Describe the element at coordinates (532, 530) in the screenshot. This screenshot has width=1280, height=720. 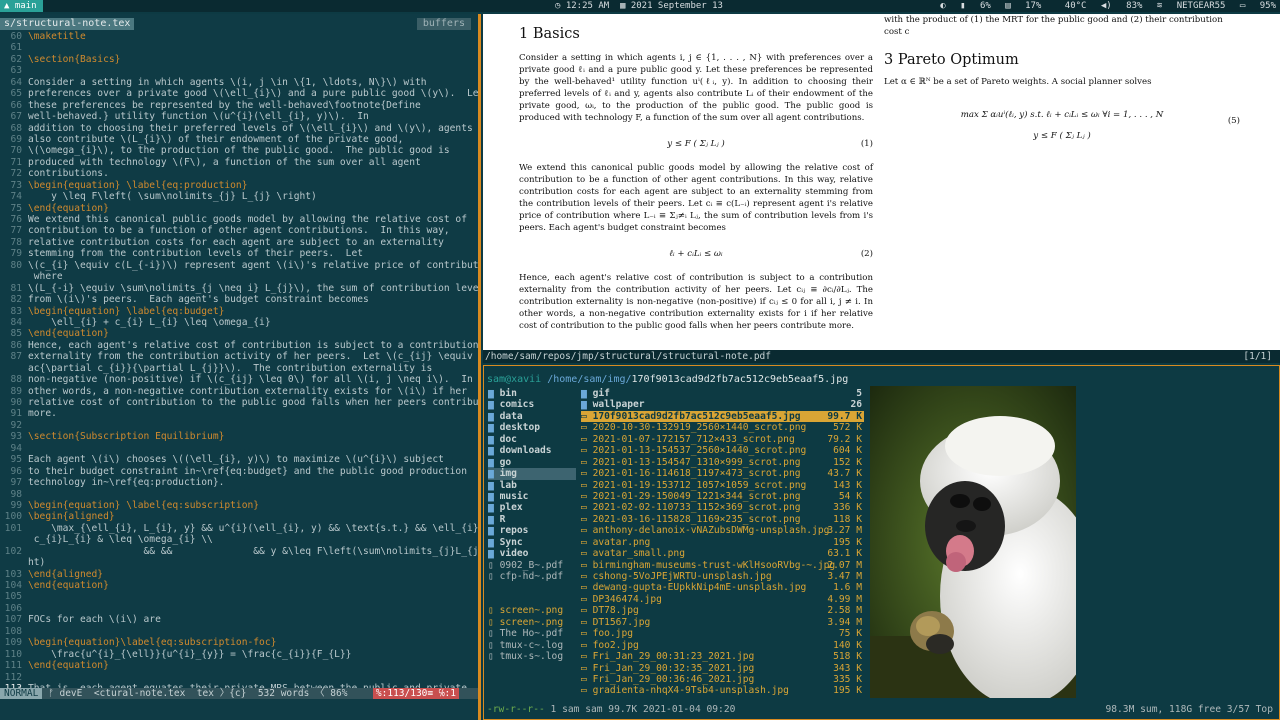
I see `fm-parent-entry: ▆ repos` at that location.